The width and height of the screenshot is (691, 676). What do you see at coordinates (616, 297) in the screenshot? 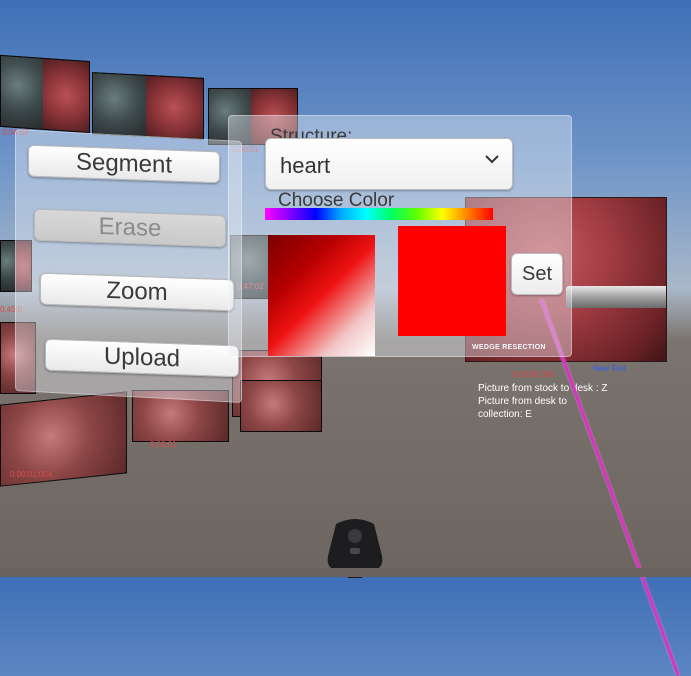
I see `instrument-shape` at bounding box center [616, 297].